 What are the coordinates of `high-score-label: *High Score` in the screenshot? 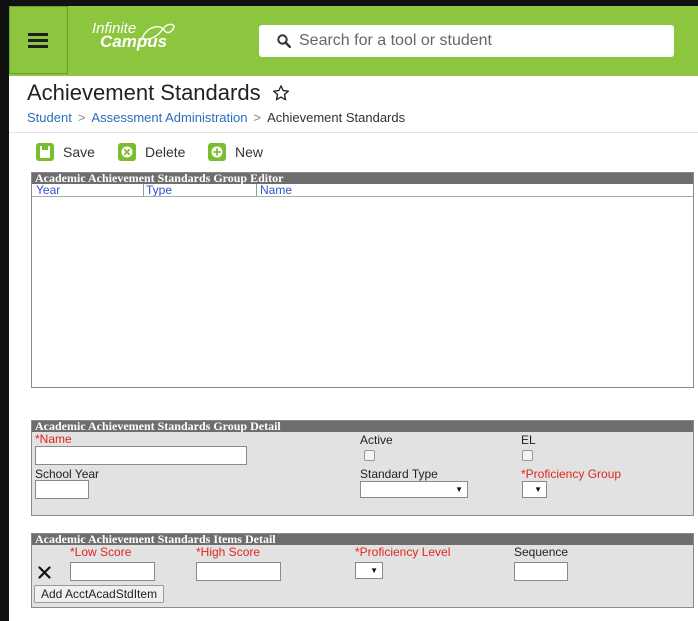 It's located at (228, 552).